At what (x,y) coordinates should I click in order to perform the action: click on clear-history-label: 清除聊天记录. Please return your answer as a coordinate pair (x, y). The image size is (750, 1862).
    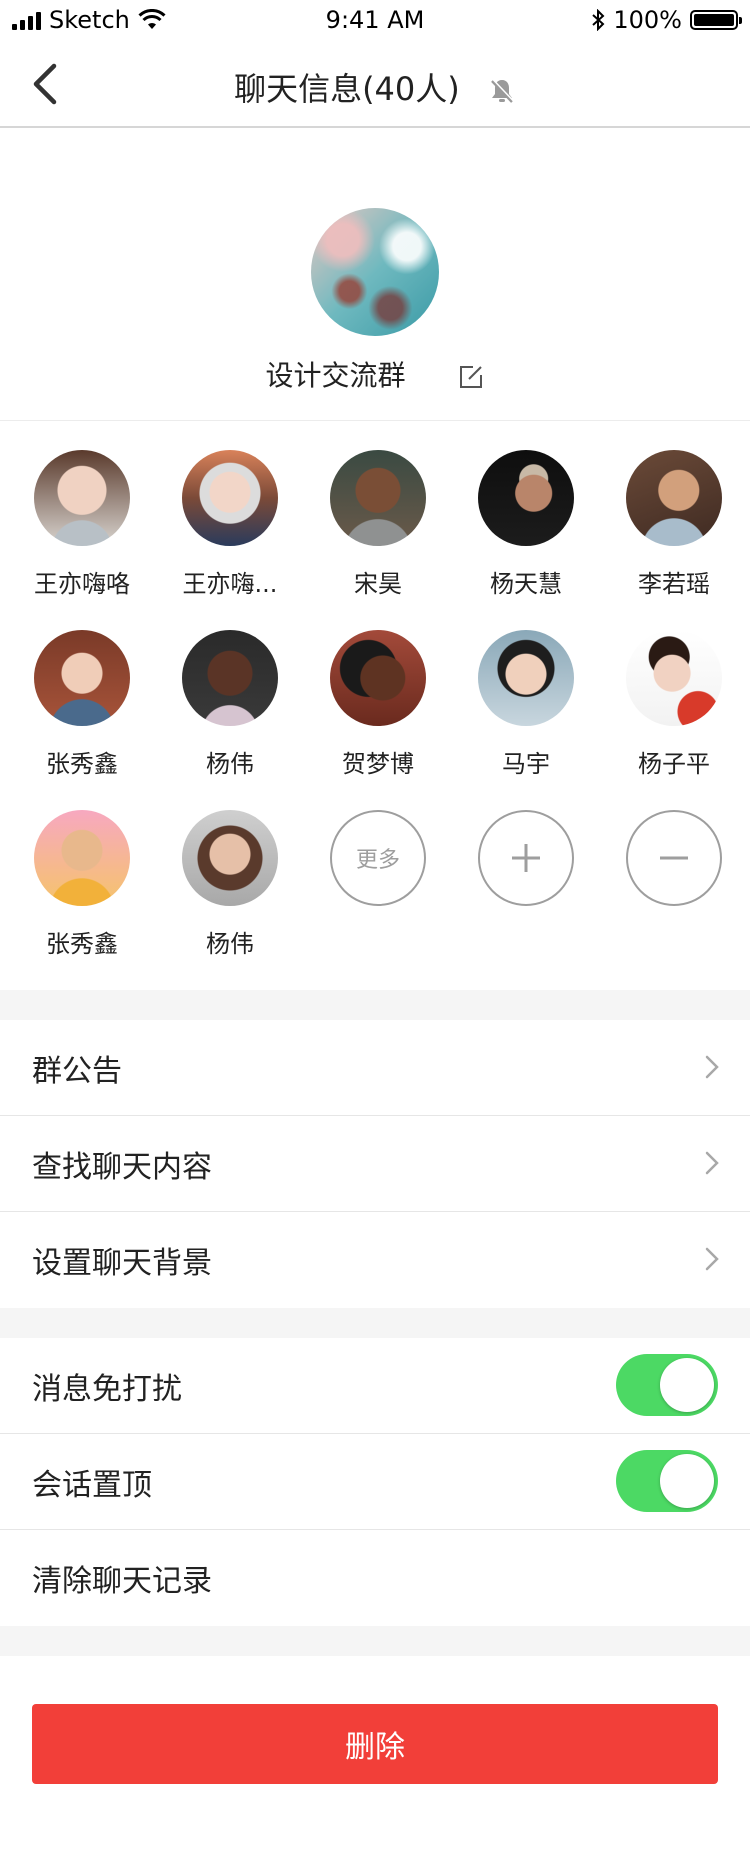
    Looking at the image, I should click on (122, 1581).